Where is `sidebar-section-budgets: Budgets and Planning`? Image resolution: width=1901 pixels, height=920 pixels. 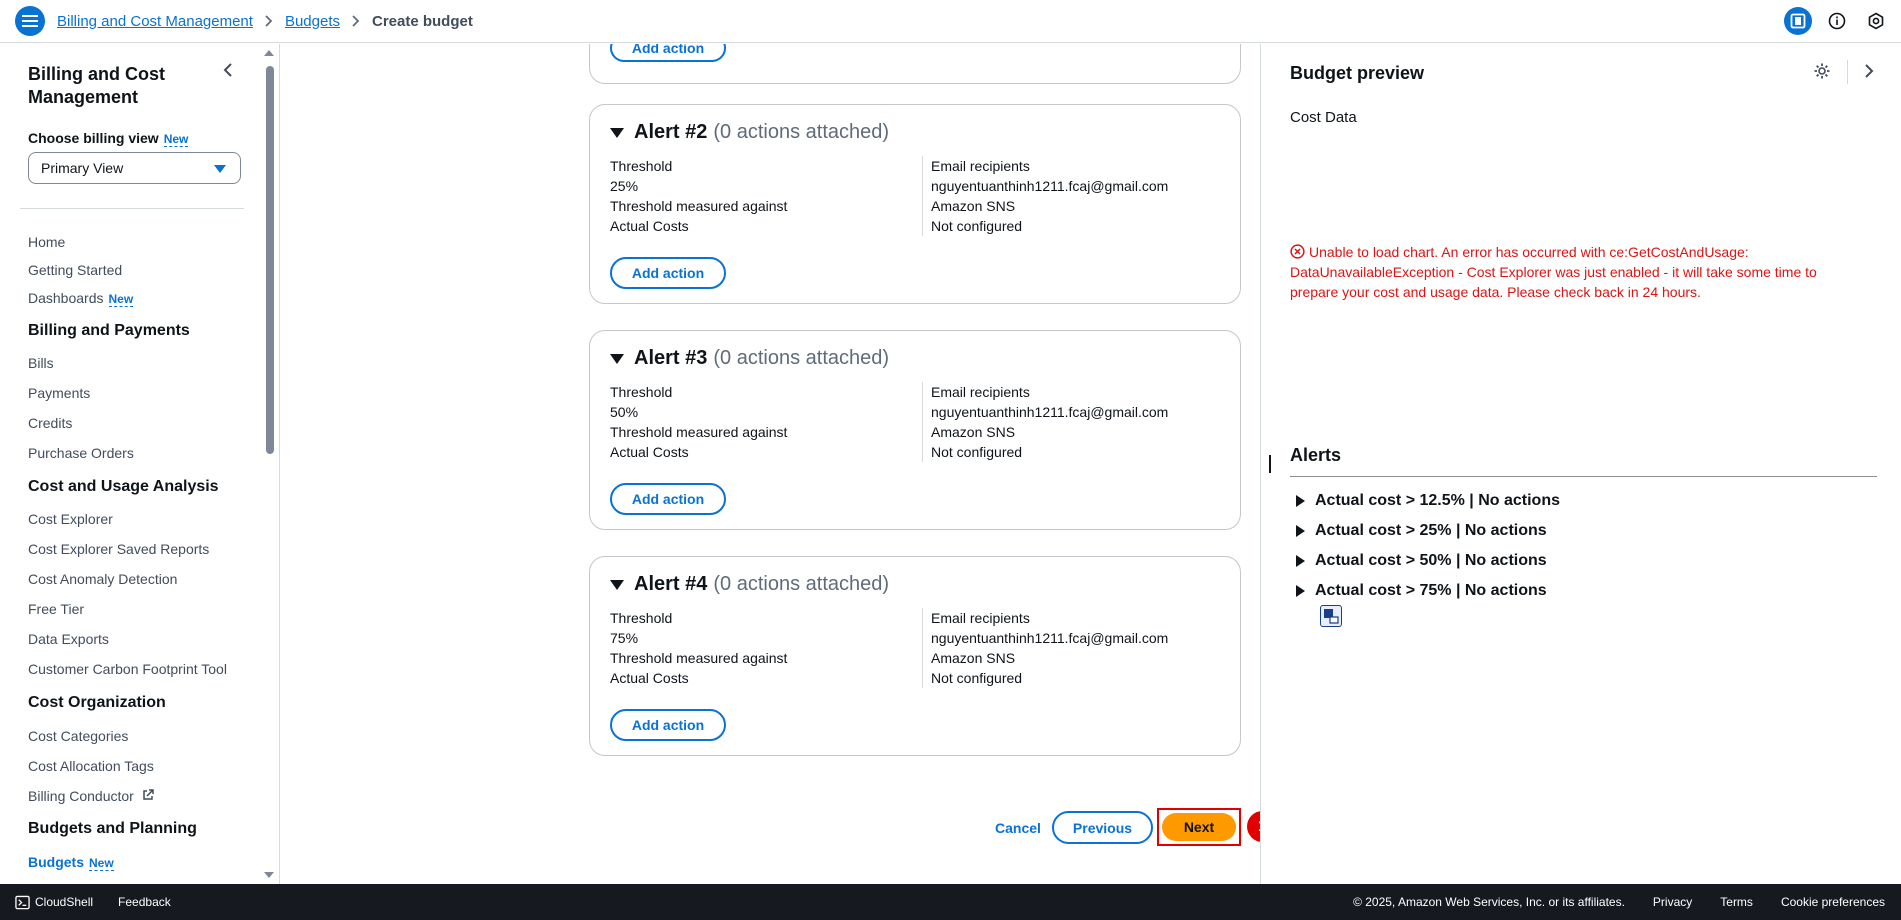 sidebar-section-budgets: Budgets and Planning is located at coordinates (112, 828).